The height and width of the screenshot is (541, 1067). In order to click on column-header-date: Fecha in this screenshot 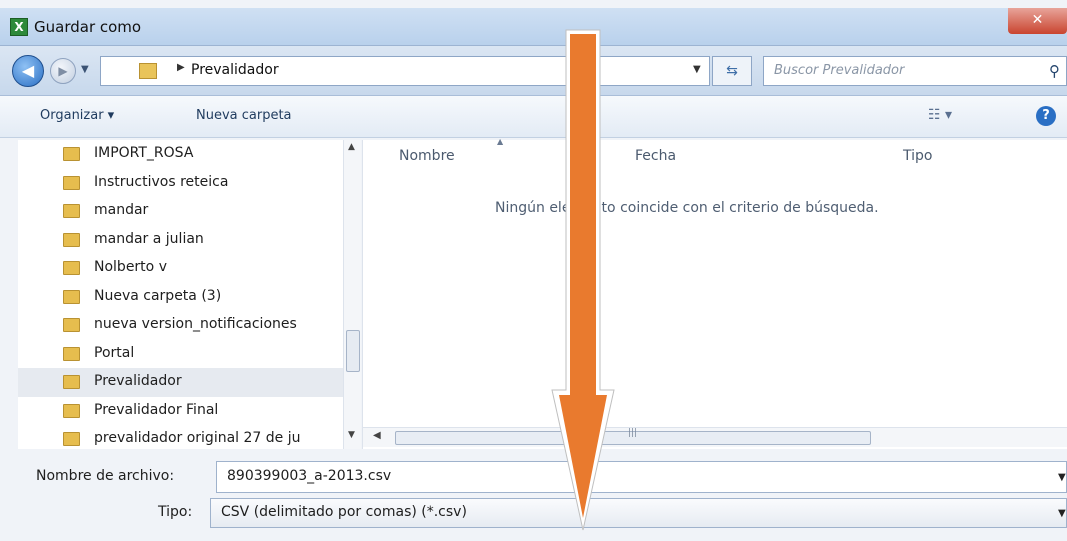, I will do `click(655, 156)`.